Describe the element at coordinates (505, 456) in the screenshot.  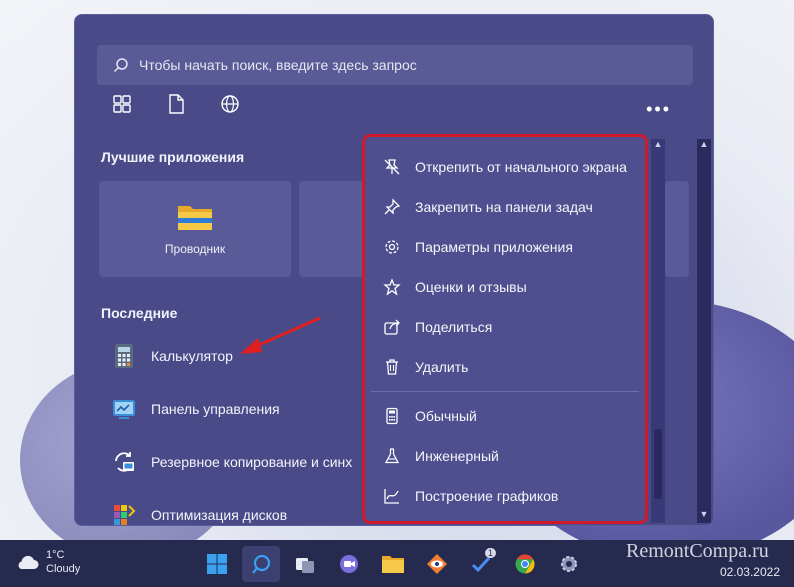
I see `menu-mode-scientific: Инженерный` at that location.